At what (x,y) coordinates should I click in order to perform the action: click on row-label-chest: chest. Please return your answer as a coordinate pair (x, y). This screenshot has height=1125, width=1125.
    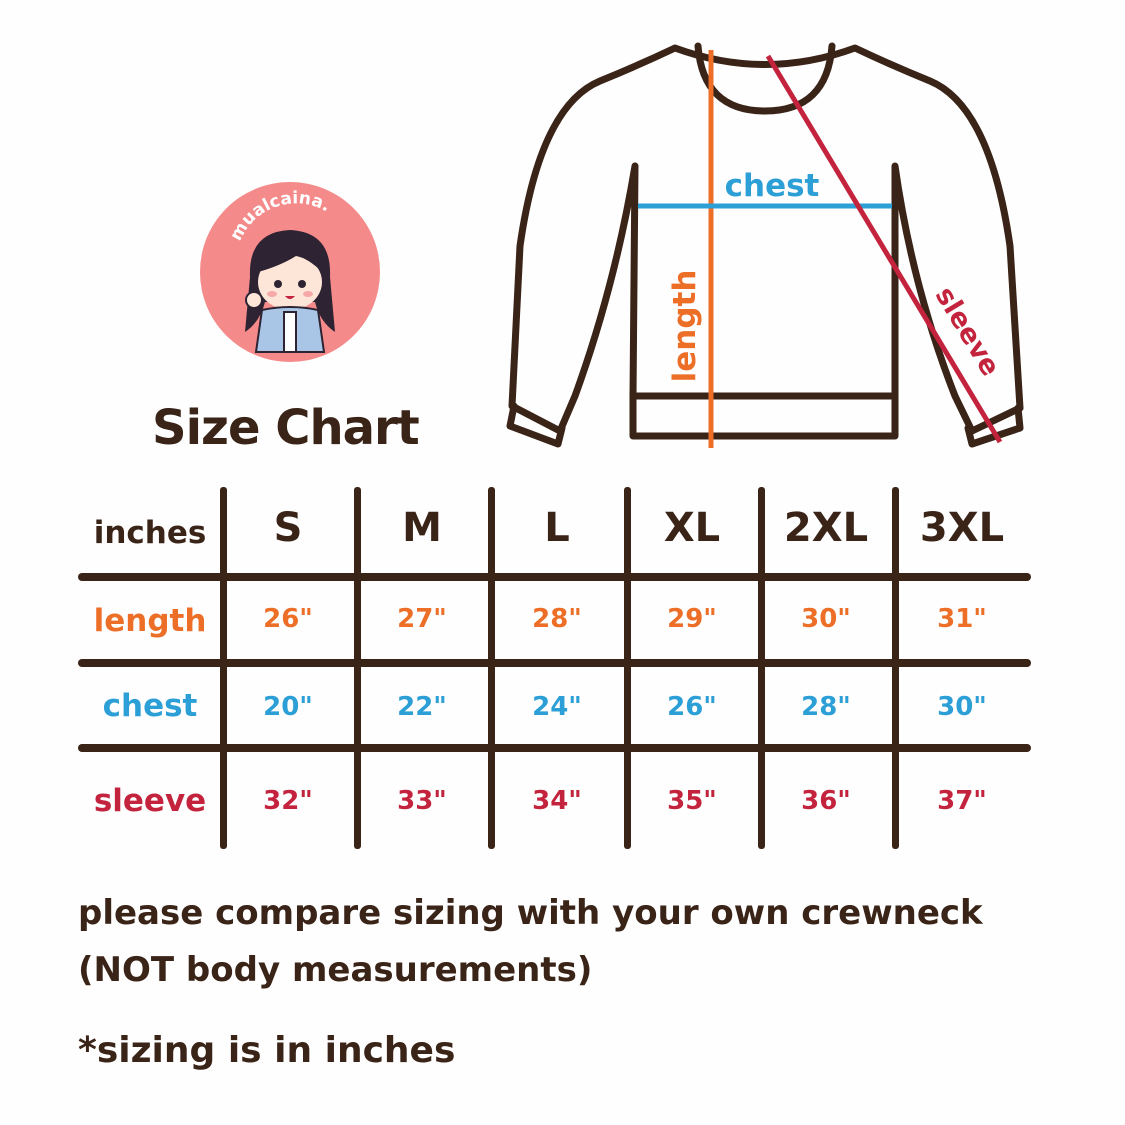
    Looking at the image, I should click on (150, 706).